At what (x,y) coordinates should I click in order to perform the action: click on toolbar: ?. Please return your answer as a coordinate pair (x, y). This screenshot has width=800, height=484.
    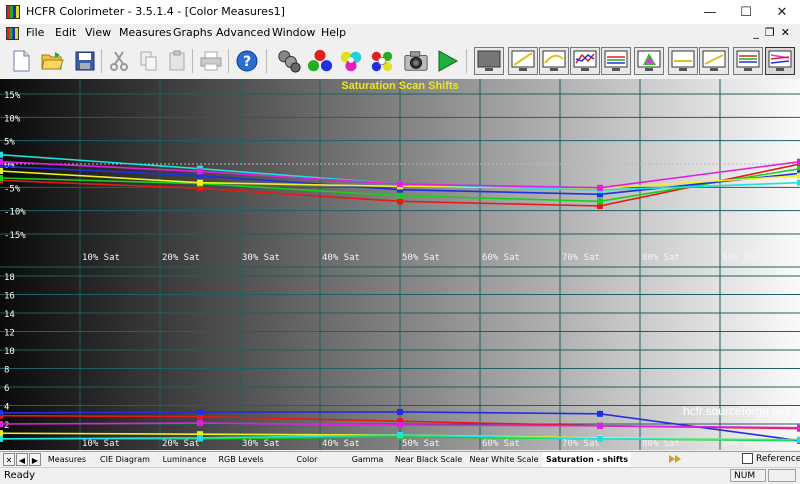
    Looking at the image, I should click on (400, 61).